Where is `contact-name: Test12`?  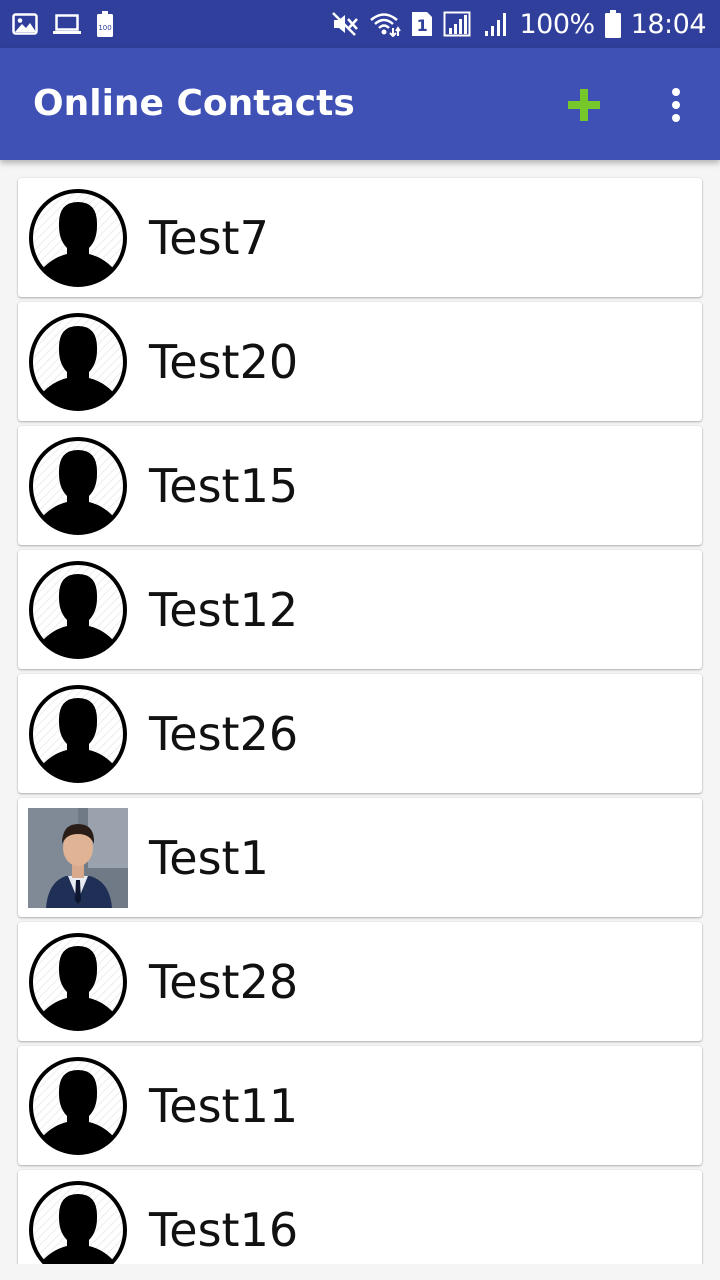 contact-name: Test12 is located at coordinates (224, 610).